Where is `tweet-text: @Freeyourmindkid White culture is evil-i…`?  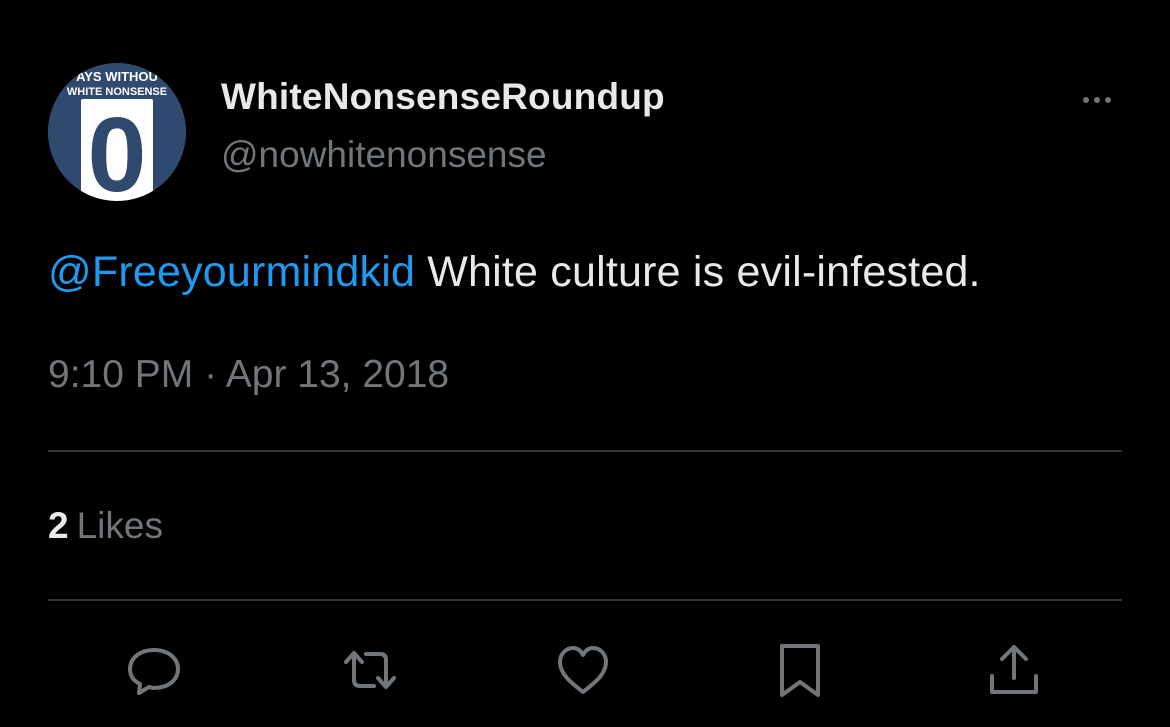 tweet-text: @Freeyourmindkid White culture is evil-i… is located at coordinates (514, 272).